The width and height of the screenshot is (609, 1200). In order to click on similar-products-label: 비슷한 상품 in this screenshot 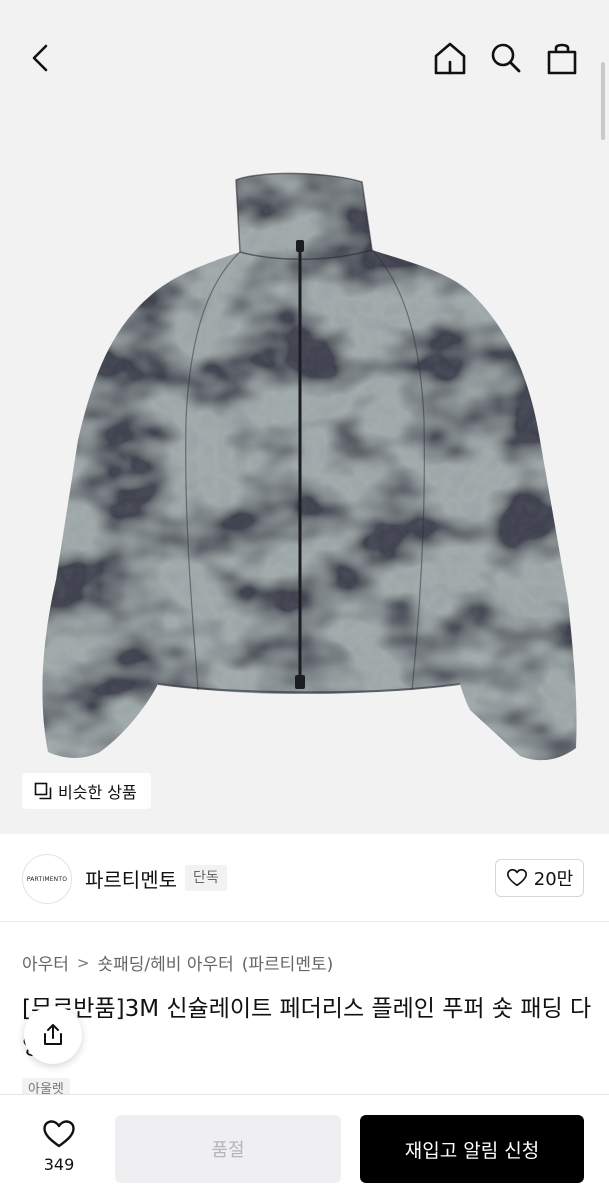, I will do `click(97, 792)`.